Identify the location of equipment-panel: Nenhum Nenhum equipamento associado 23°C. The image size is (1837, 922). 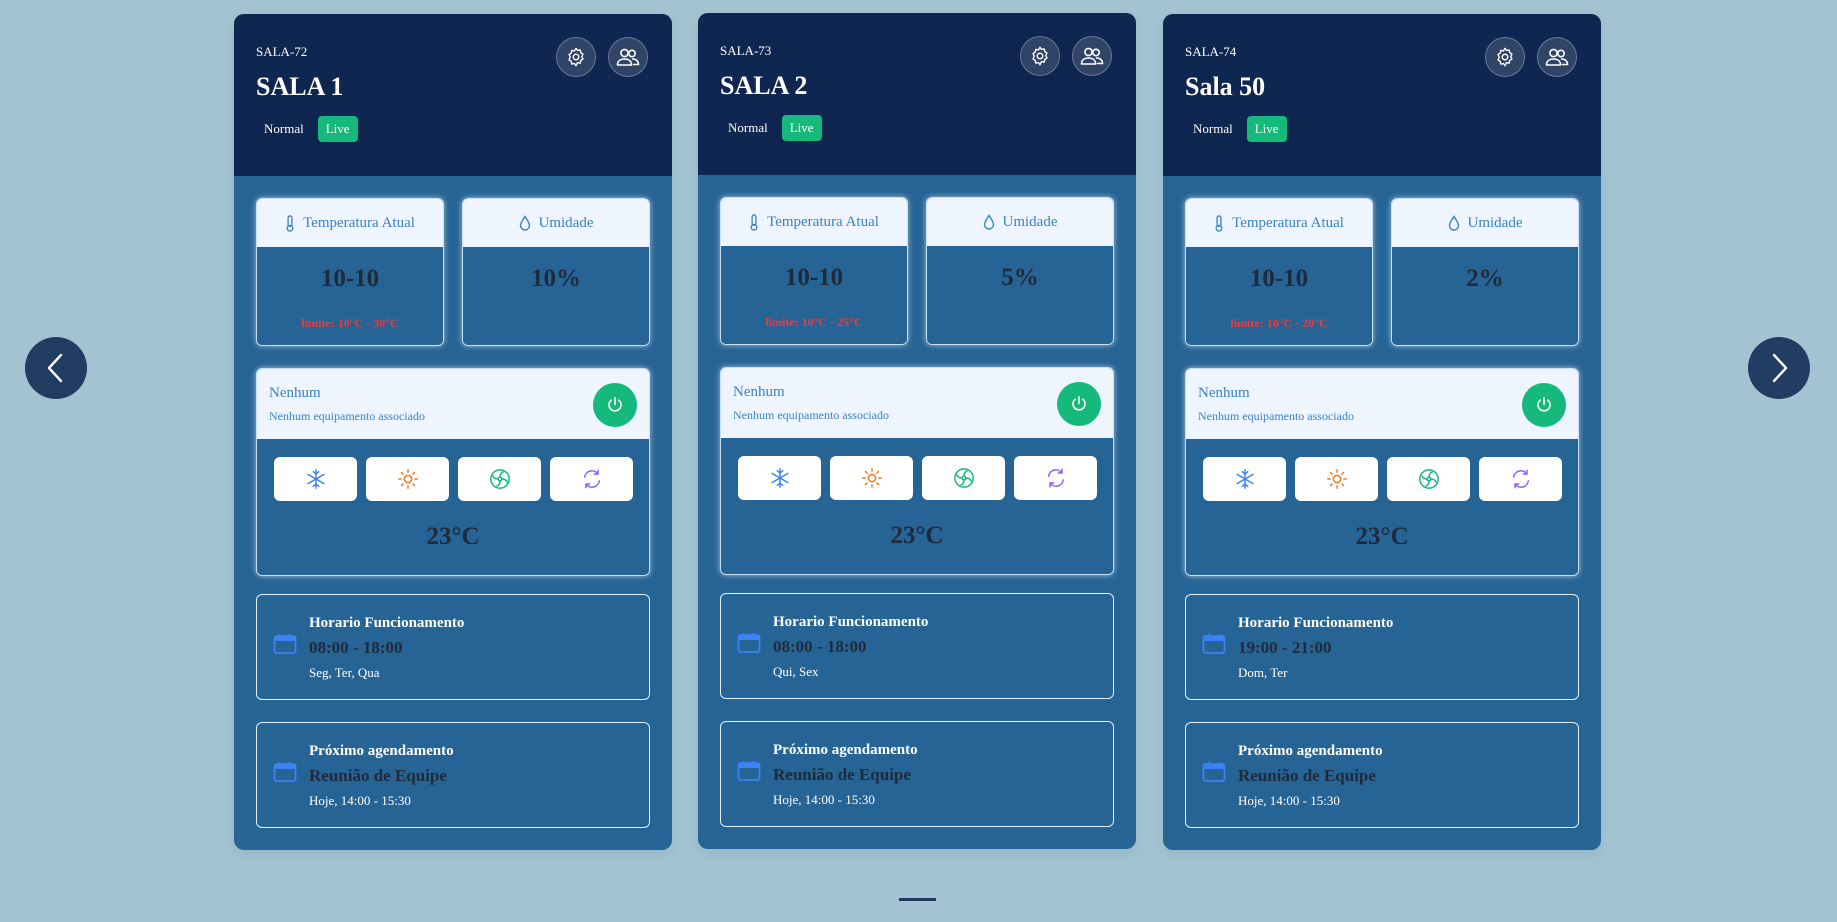
(917, 471).